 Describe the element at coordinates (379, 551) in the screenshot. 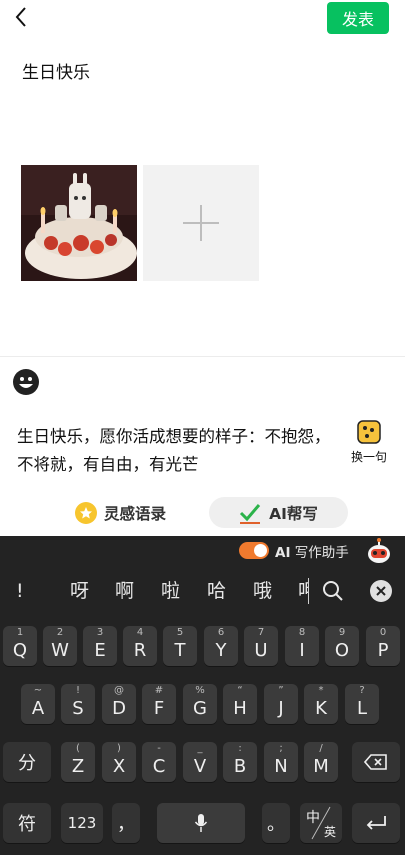

I see `robot-assistant-icon` at that location.